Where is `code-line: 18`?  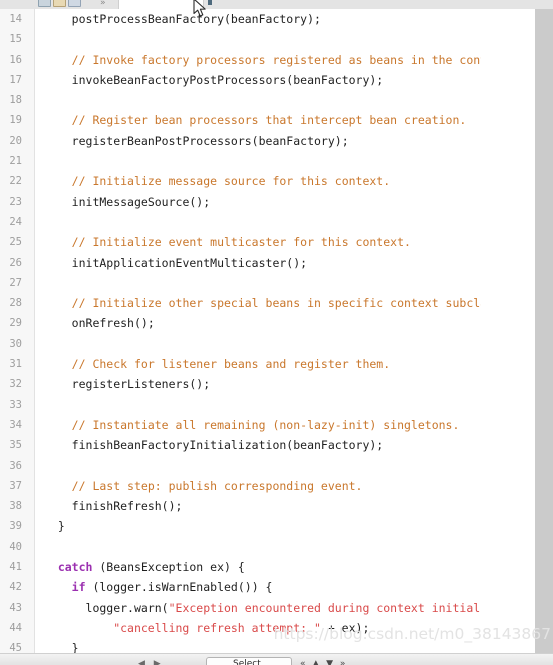 code-line: 18 is located at coordinates (240, 100).